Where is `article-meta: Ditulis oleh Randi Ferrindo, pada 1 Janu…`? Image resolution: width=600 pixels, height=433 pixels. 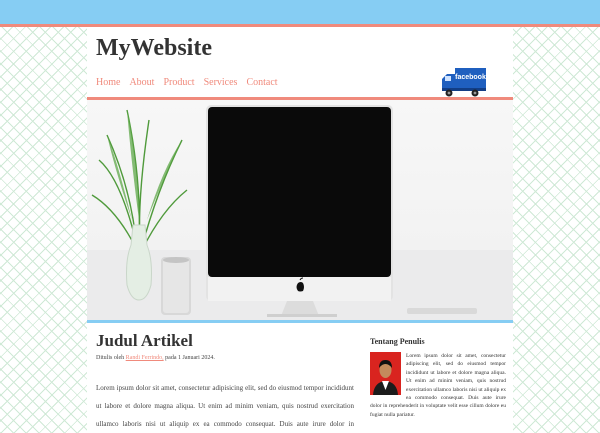 article-meta: Ditulis oleh Randi Ferrindo, pada 1 Janu… is located at coordinates (225, 358).